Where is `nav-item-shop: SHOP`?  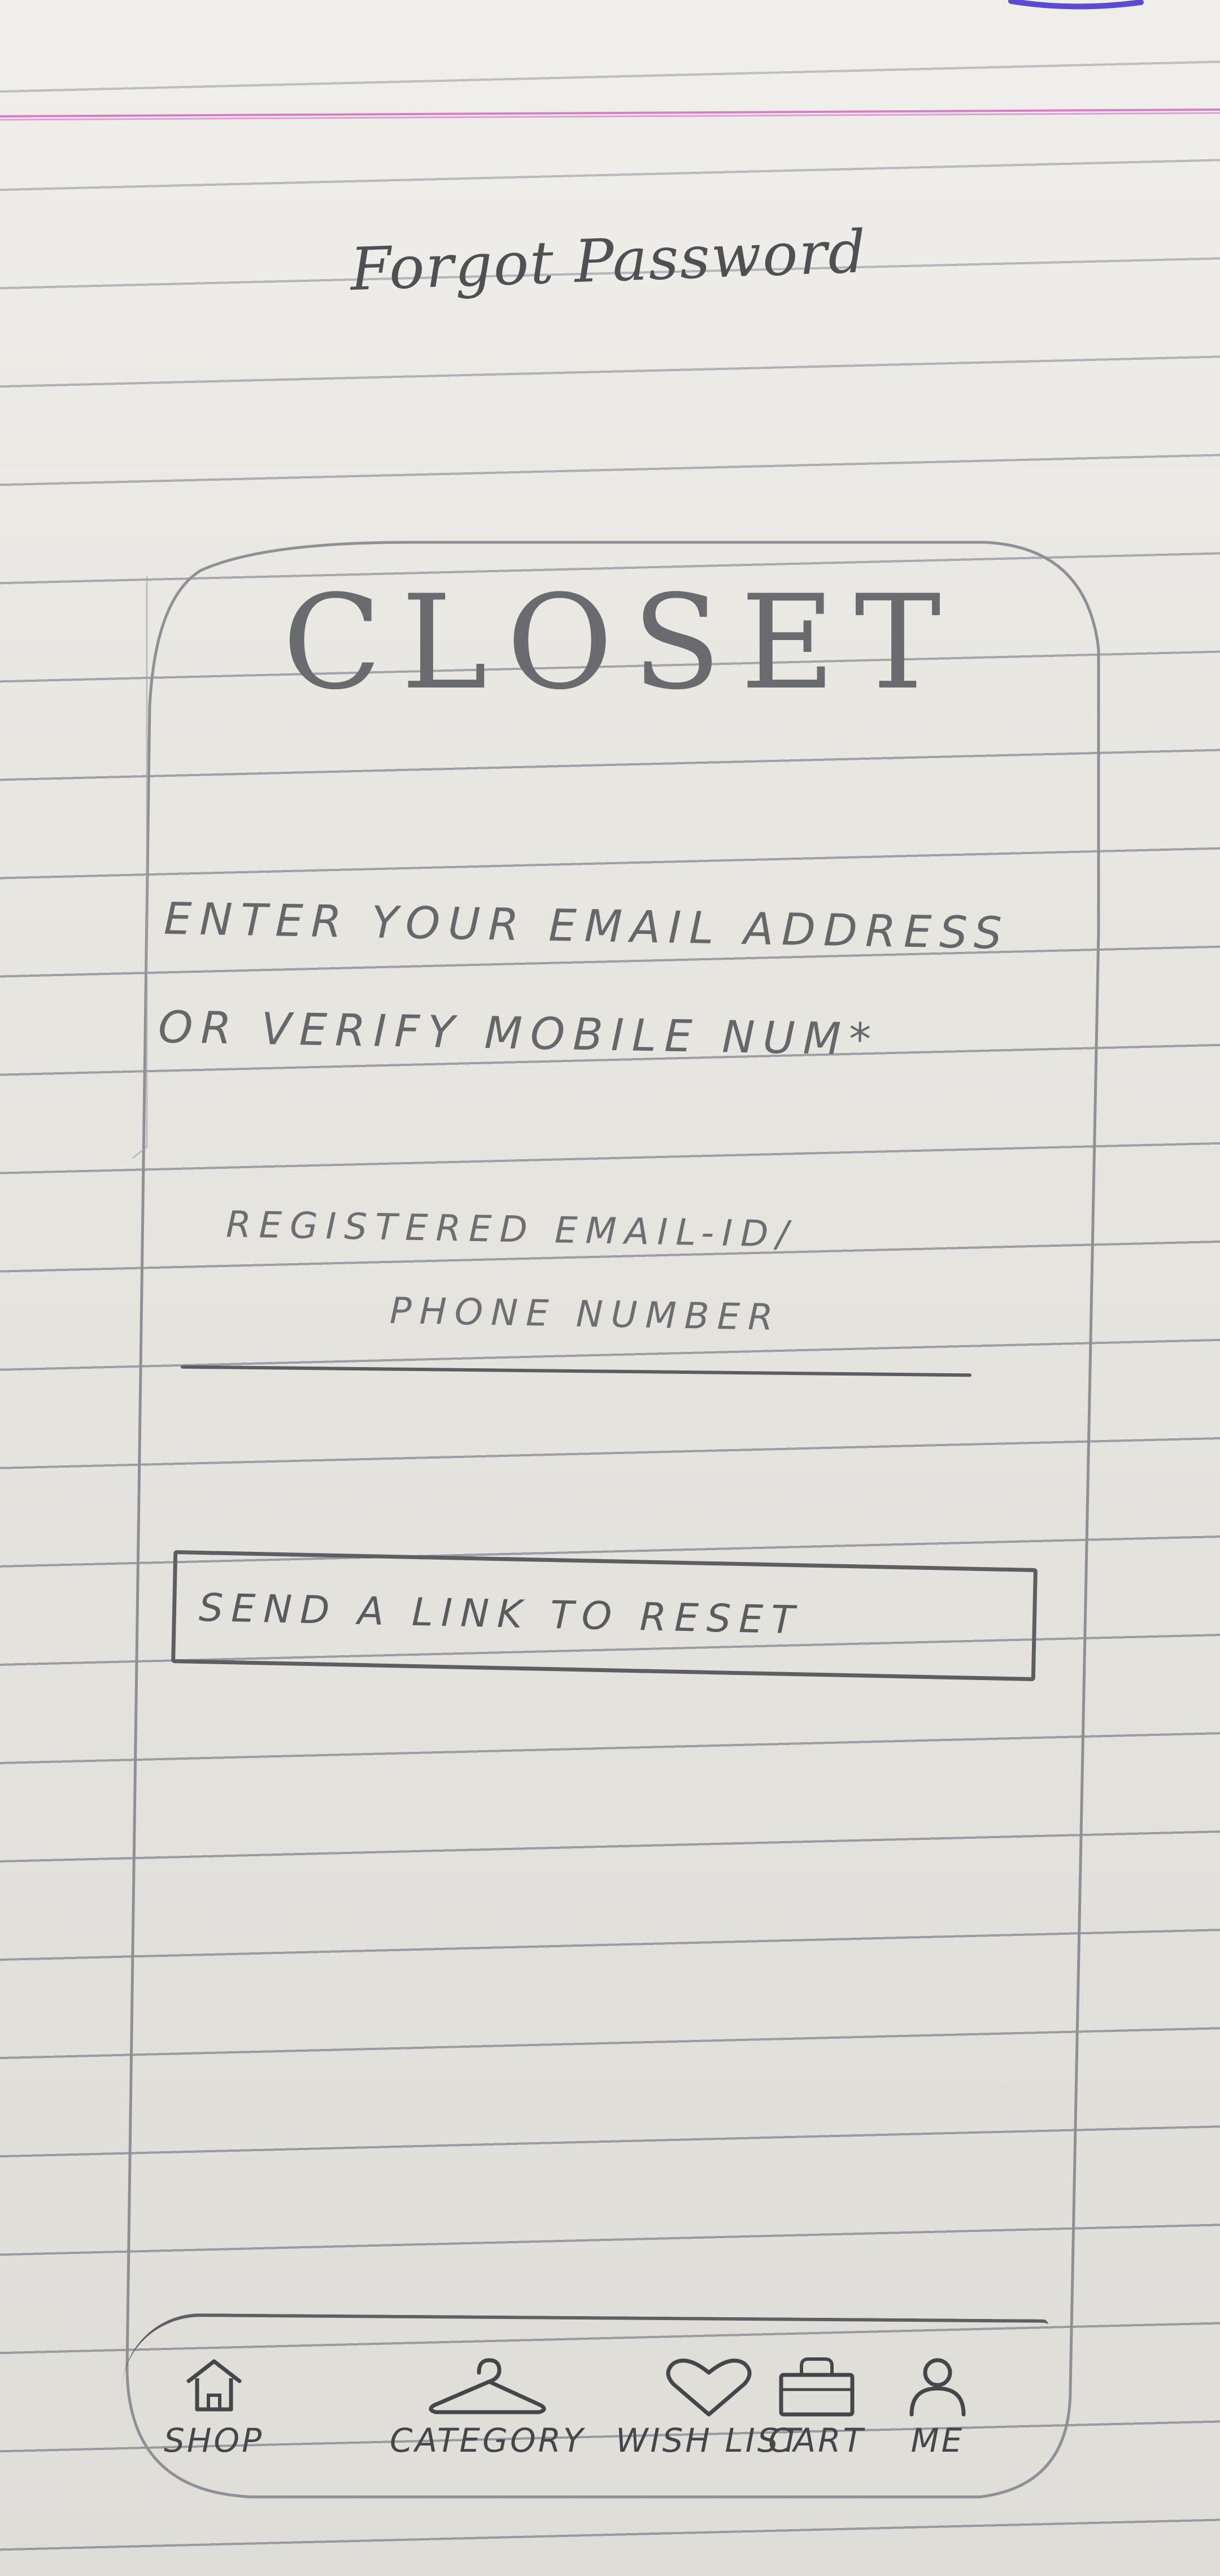 nav-item-shop: SHOP is located at coordinates (214, 2408).